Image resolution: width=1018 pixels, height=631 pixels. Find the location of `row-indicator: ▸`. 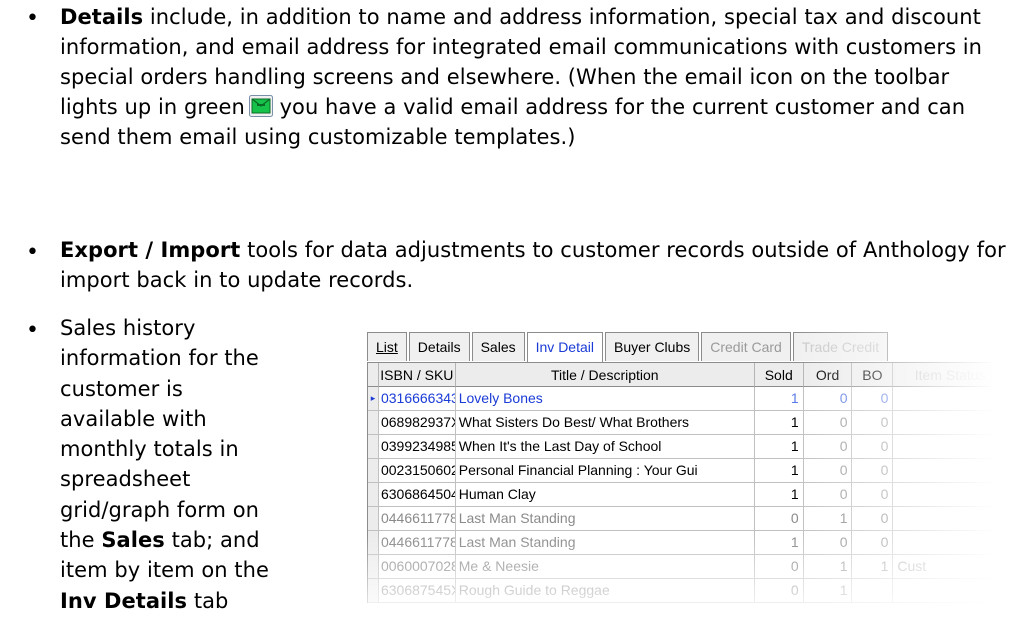

row-indicator: ▸ is located at coordinates (373, 399).